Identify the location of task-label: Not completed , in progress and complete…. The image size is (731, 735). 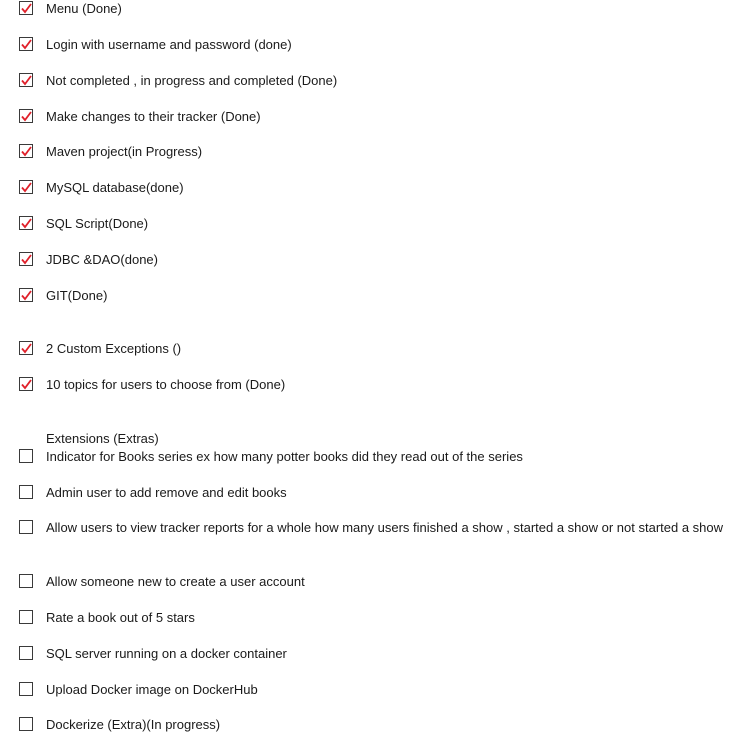
(192, 80).